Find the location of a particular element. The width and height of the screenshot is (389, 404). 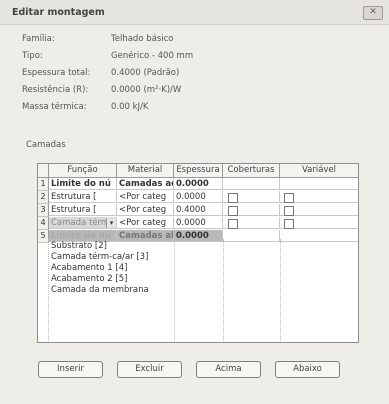

row-number-header is located at coordinates (43, 171).